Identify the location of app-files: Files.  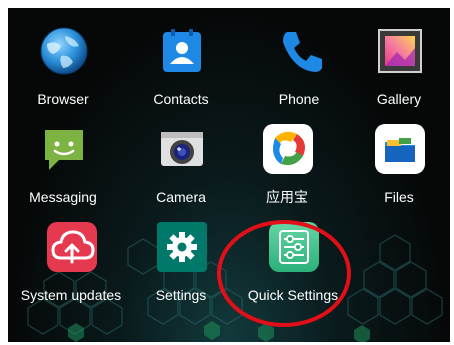
(397, 164).